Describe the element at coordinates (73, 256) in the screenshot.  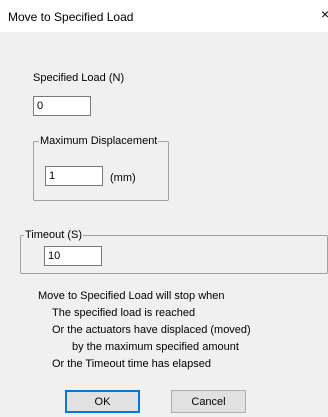
I see `timeout-input` at that location.